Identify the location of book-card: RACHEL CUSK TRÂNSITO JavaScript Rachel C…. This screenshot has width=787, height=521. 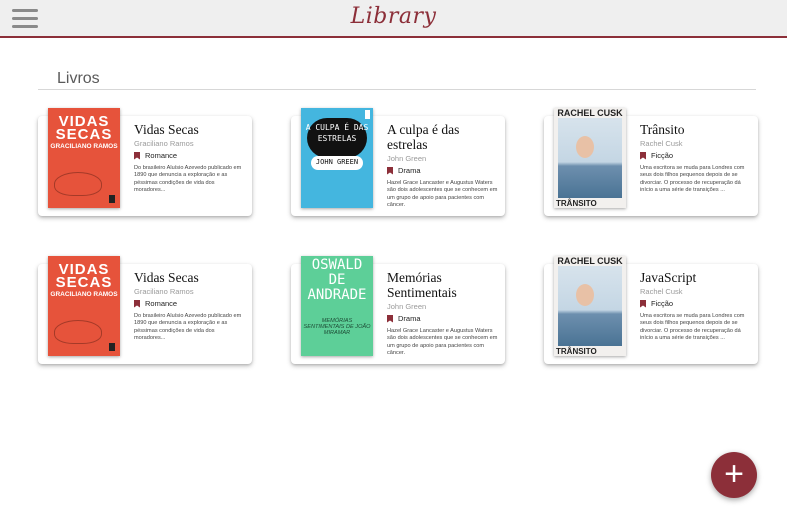
(651, 310).